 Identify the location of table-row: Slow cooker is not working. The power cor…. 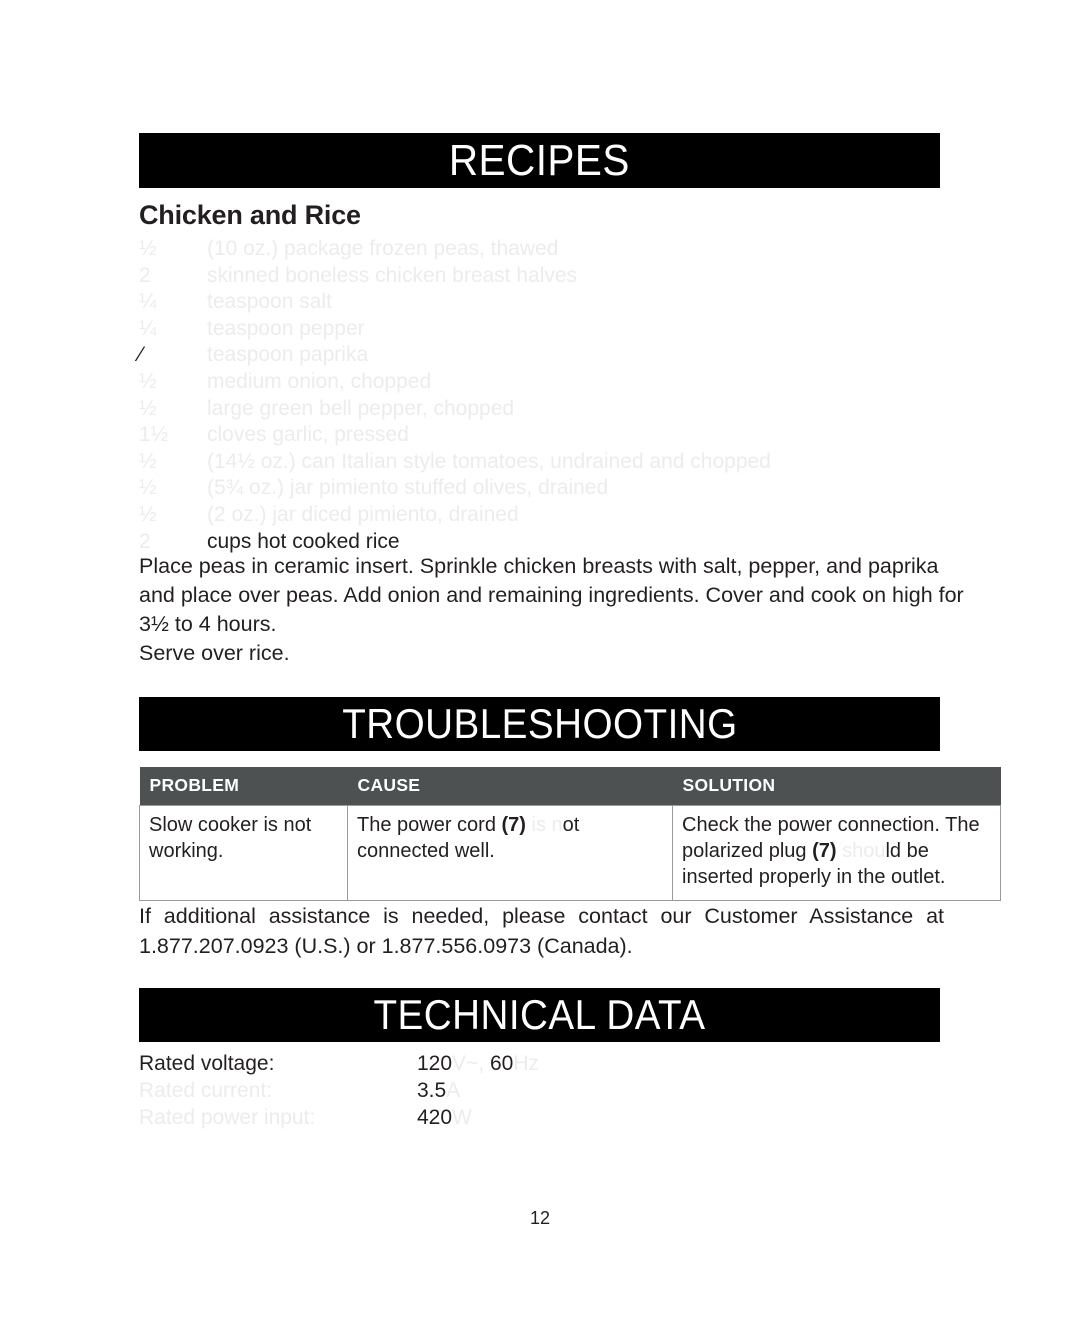
(570, 853).